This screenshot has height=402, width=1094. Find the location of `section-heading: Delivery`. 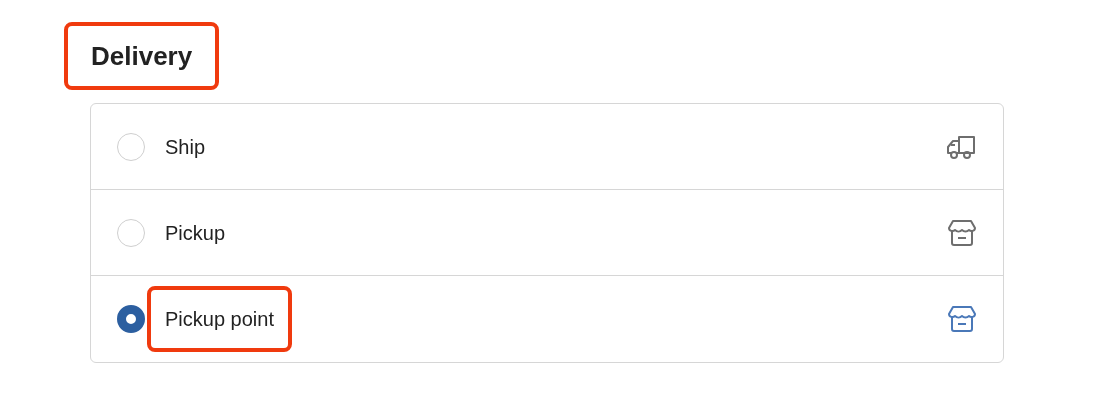

section-heading: Delivery is located at coordinates (142, 56).